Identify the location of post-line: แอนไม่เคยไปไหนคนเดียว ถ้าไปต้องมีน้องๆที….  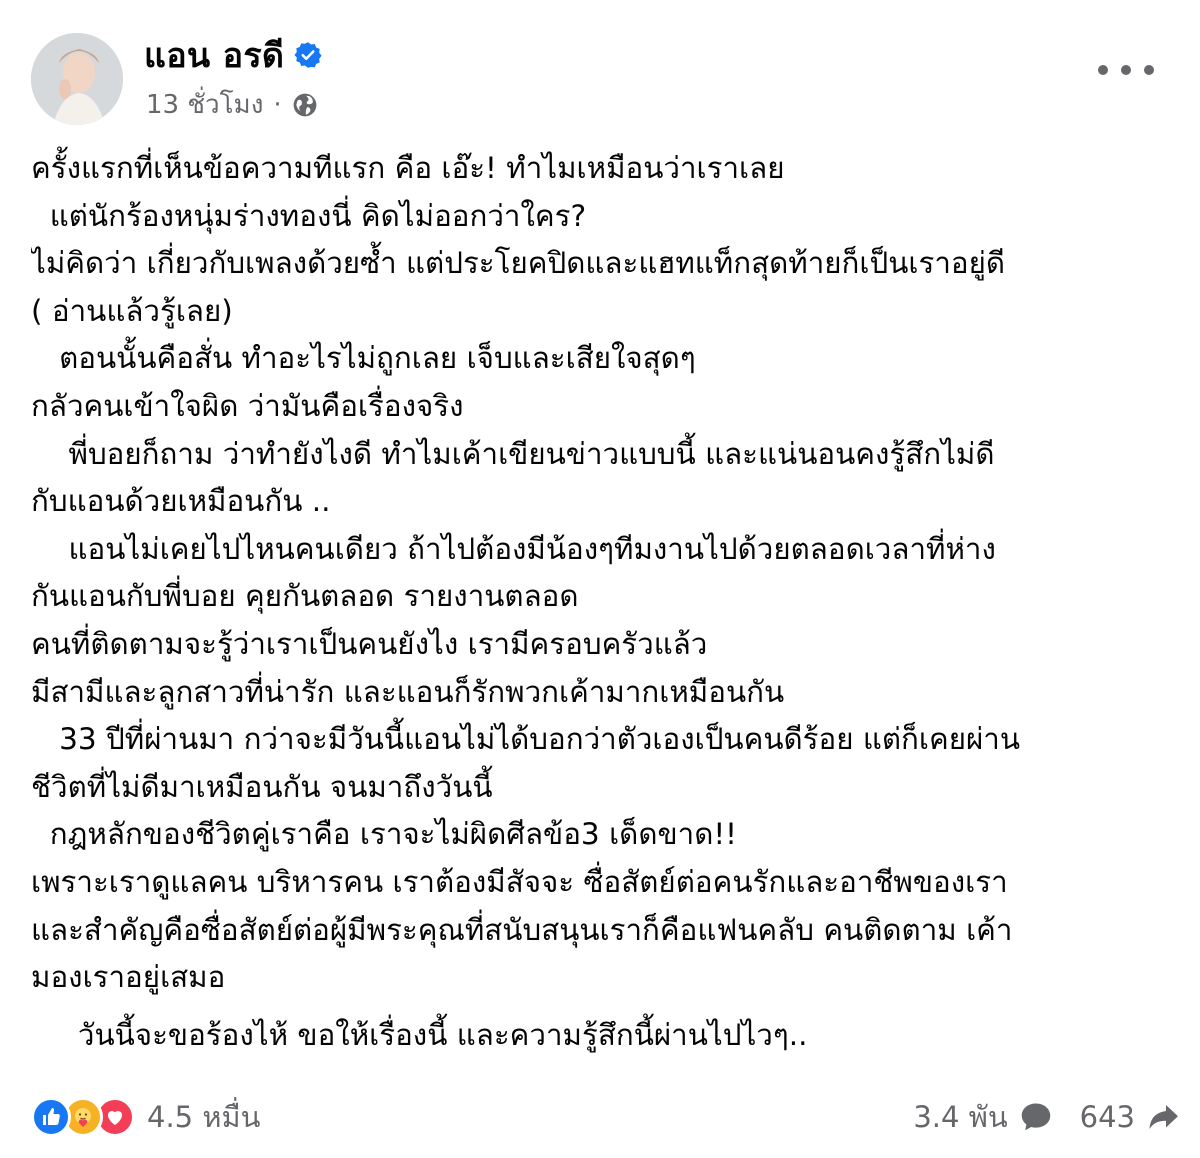
(513, 548).